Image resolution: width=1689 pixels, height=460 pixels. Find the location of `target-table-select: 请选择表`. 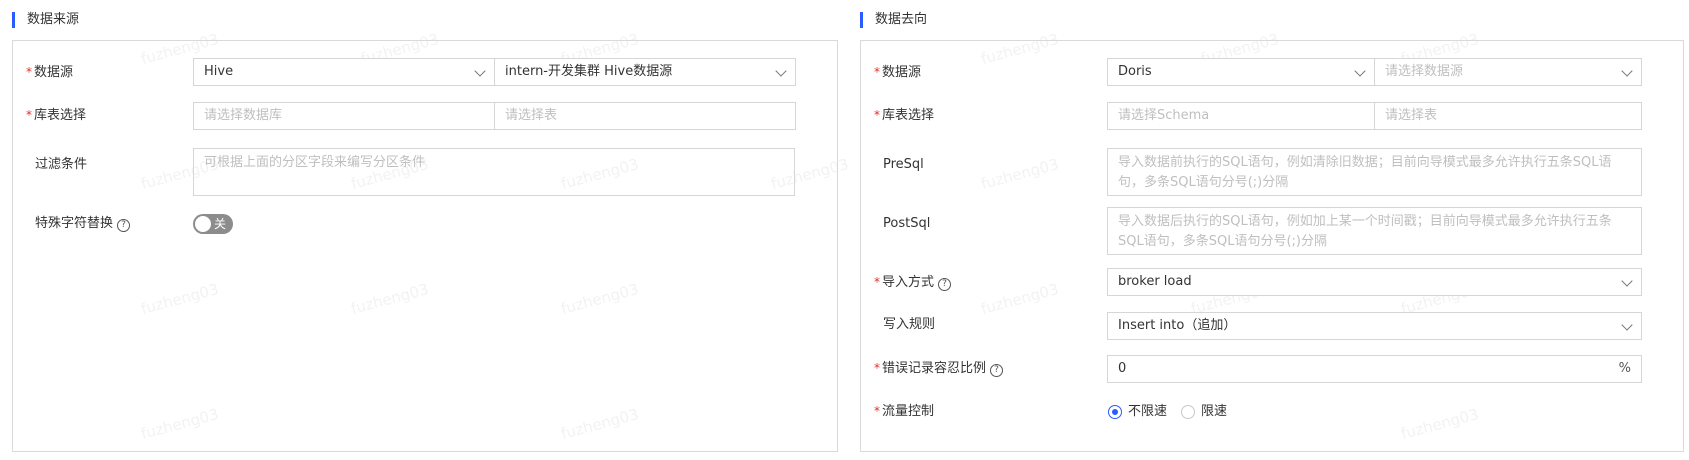

target-table-select: 请选择表 is located at coordinates (1508, 116).